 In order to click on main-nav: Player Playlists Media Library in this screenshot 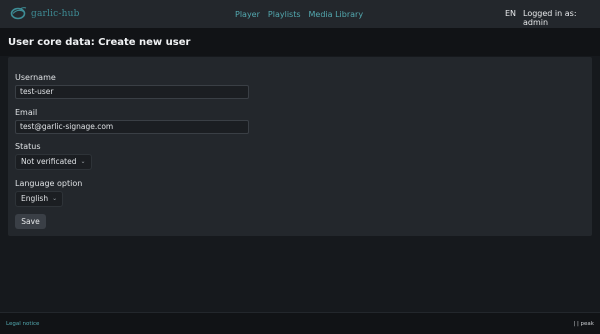, I will do `click(299, 14)`.